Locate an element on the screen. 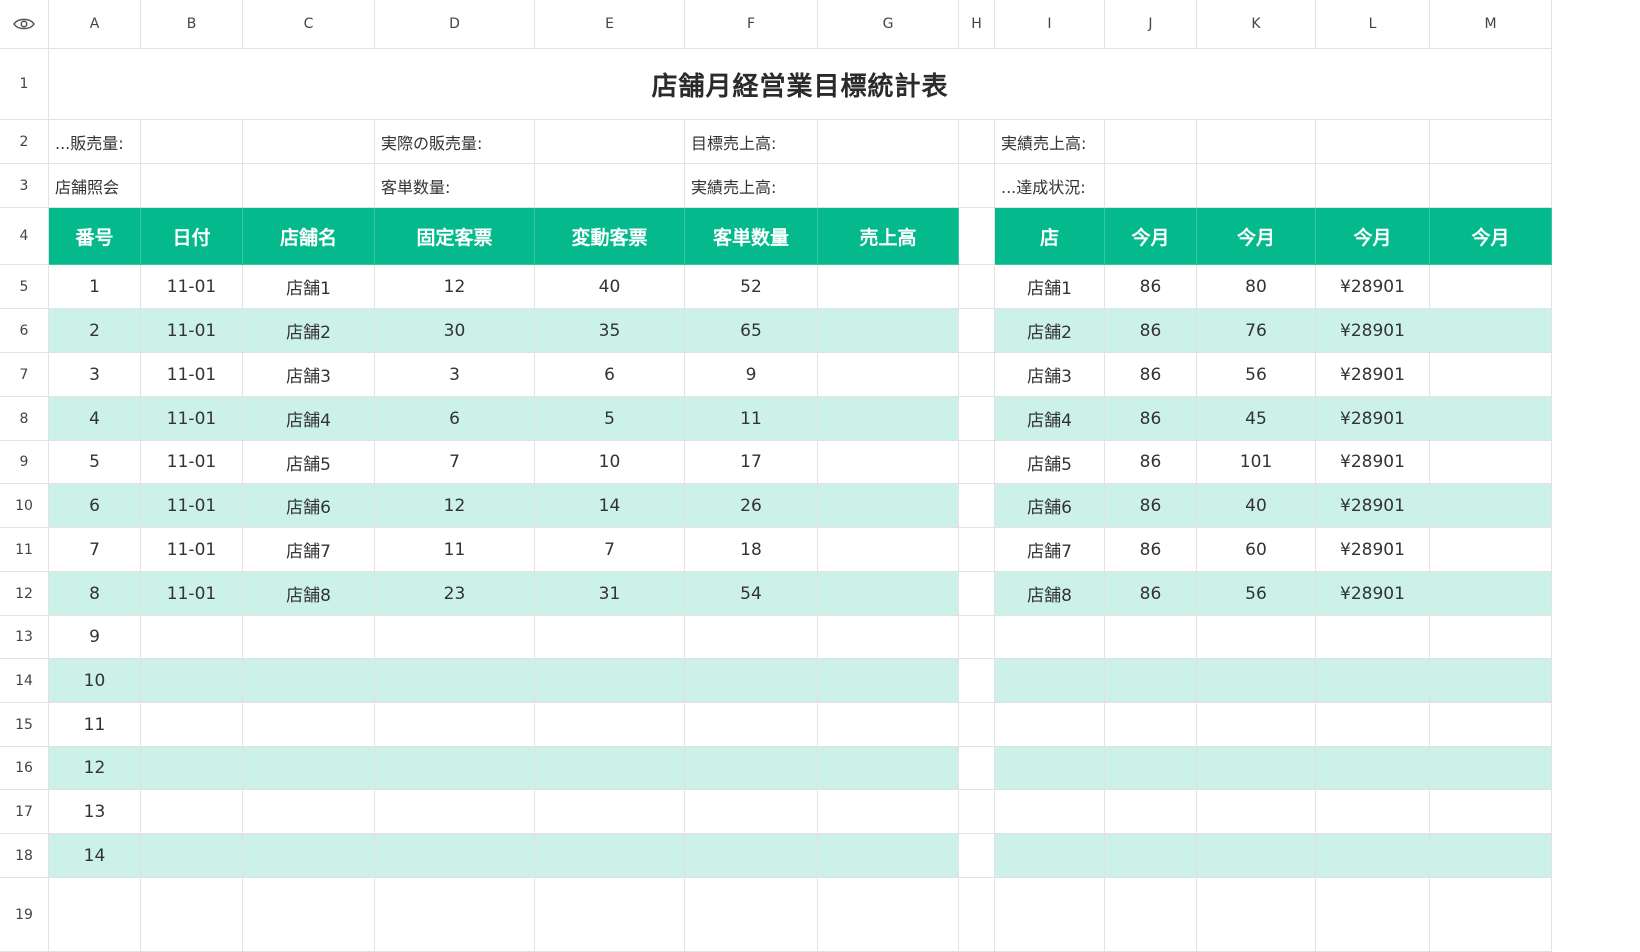  row-header-13: 13 is located at coordinates (24, 637).